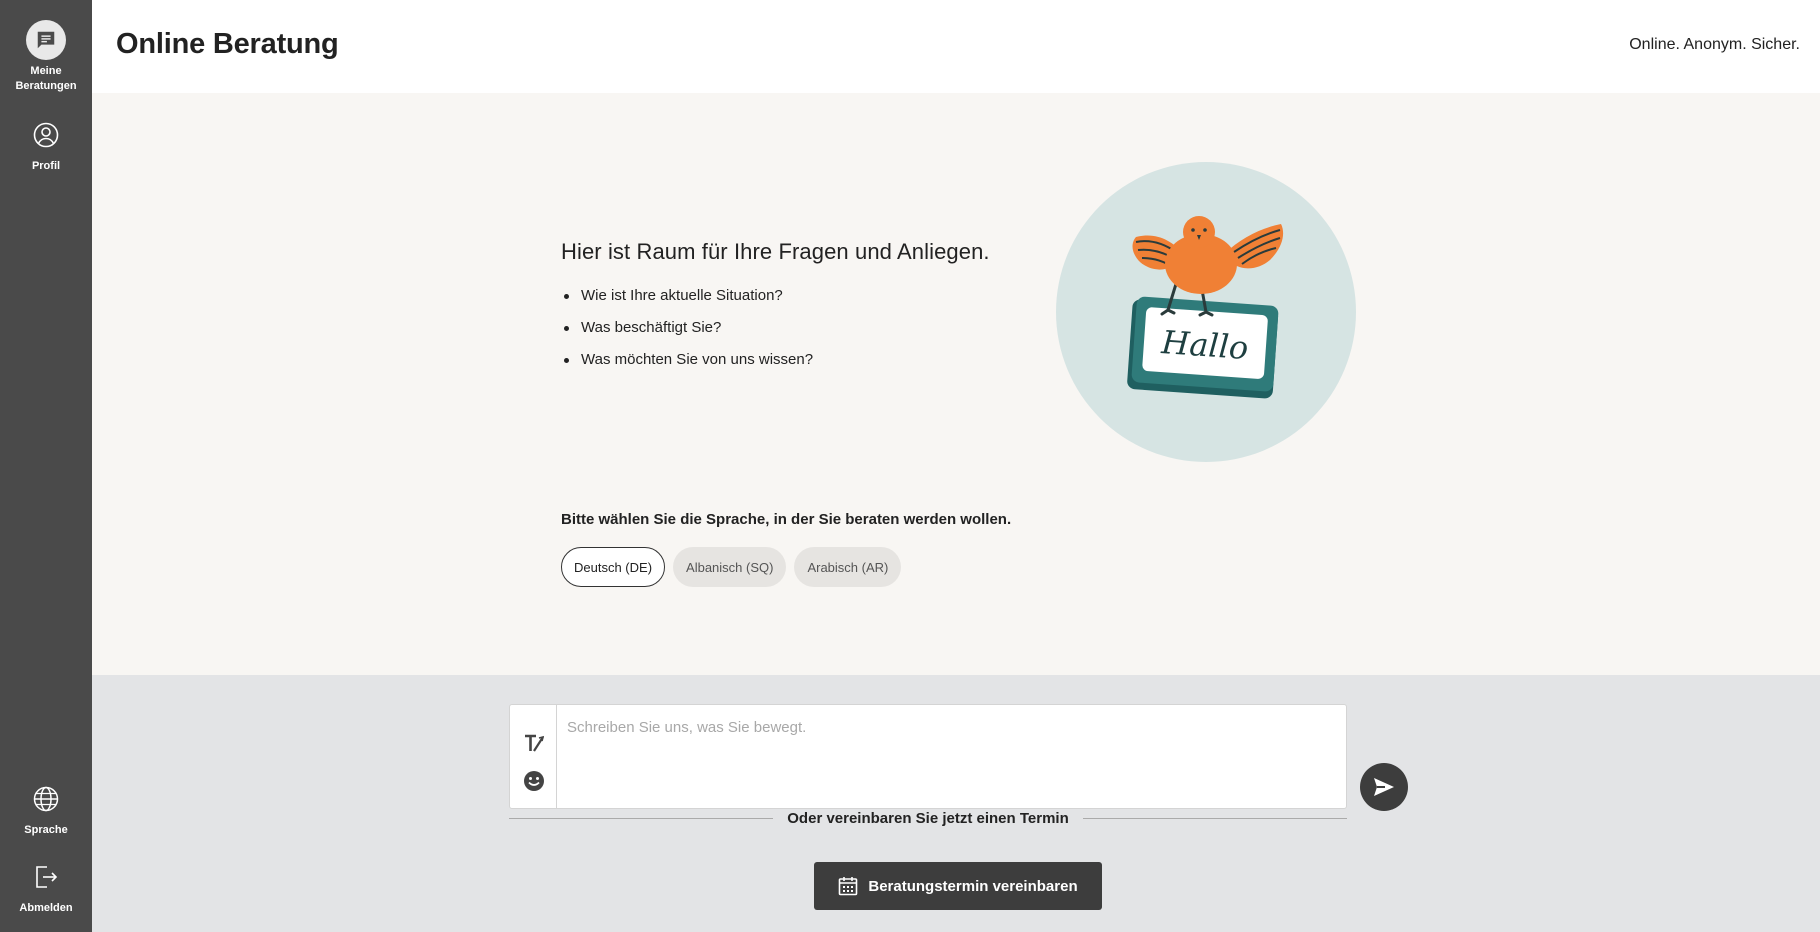 Image resolution: width=1820 pixels, height=932 pixels. I want to click on sidebar-item-profil: Profil, so click(46, 144).